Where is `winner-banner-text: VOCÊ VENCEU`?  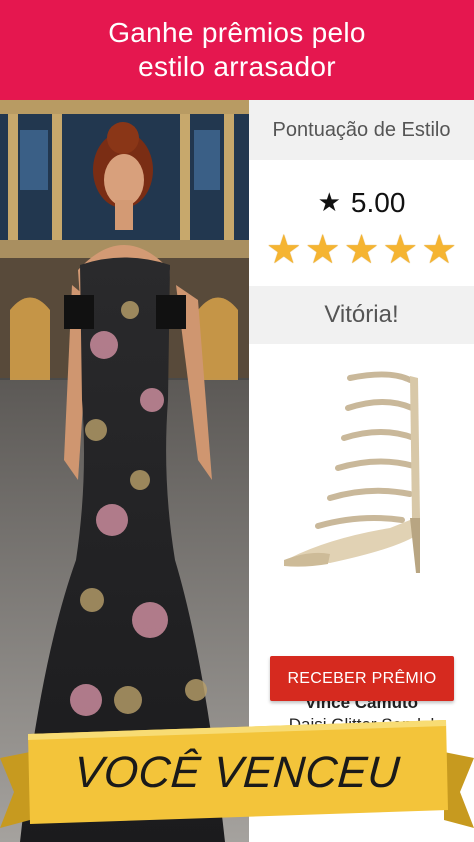 winner-banner-text: VOCÊ VENCEU is located at coordinates (237, 772).